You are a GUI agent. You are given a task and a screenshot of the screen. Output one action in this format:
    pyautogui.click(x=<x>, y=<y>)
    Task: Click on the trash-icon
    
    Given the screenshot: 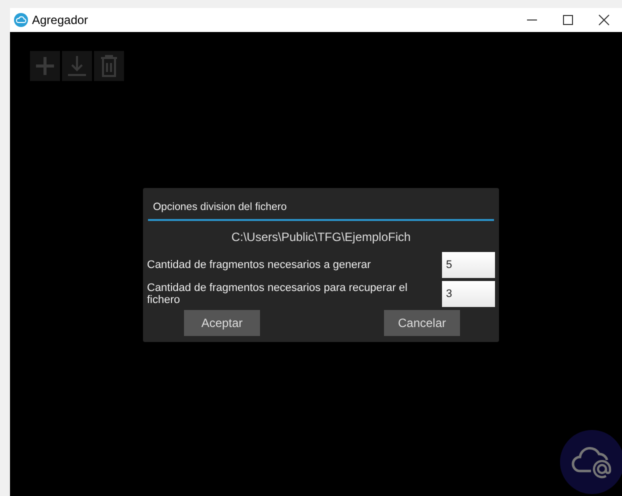 What is the action you would take?
    pyautogui.click(x=109, y=66)
    